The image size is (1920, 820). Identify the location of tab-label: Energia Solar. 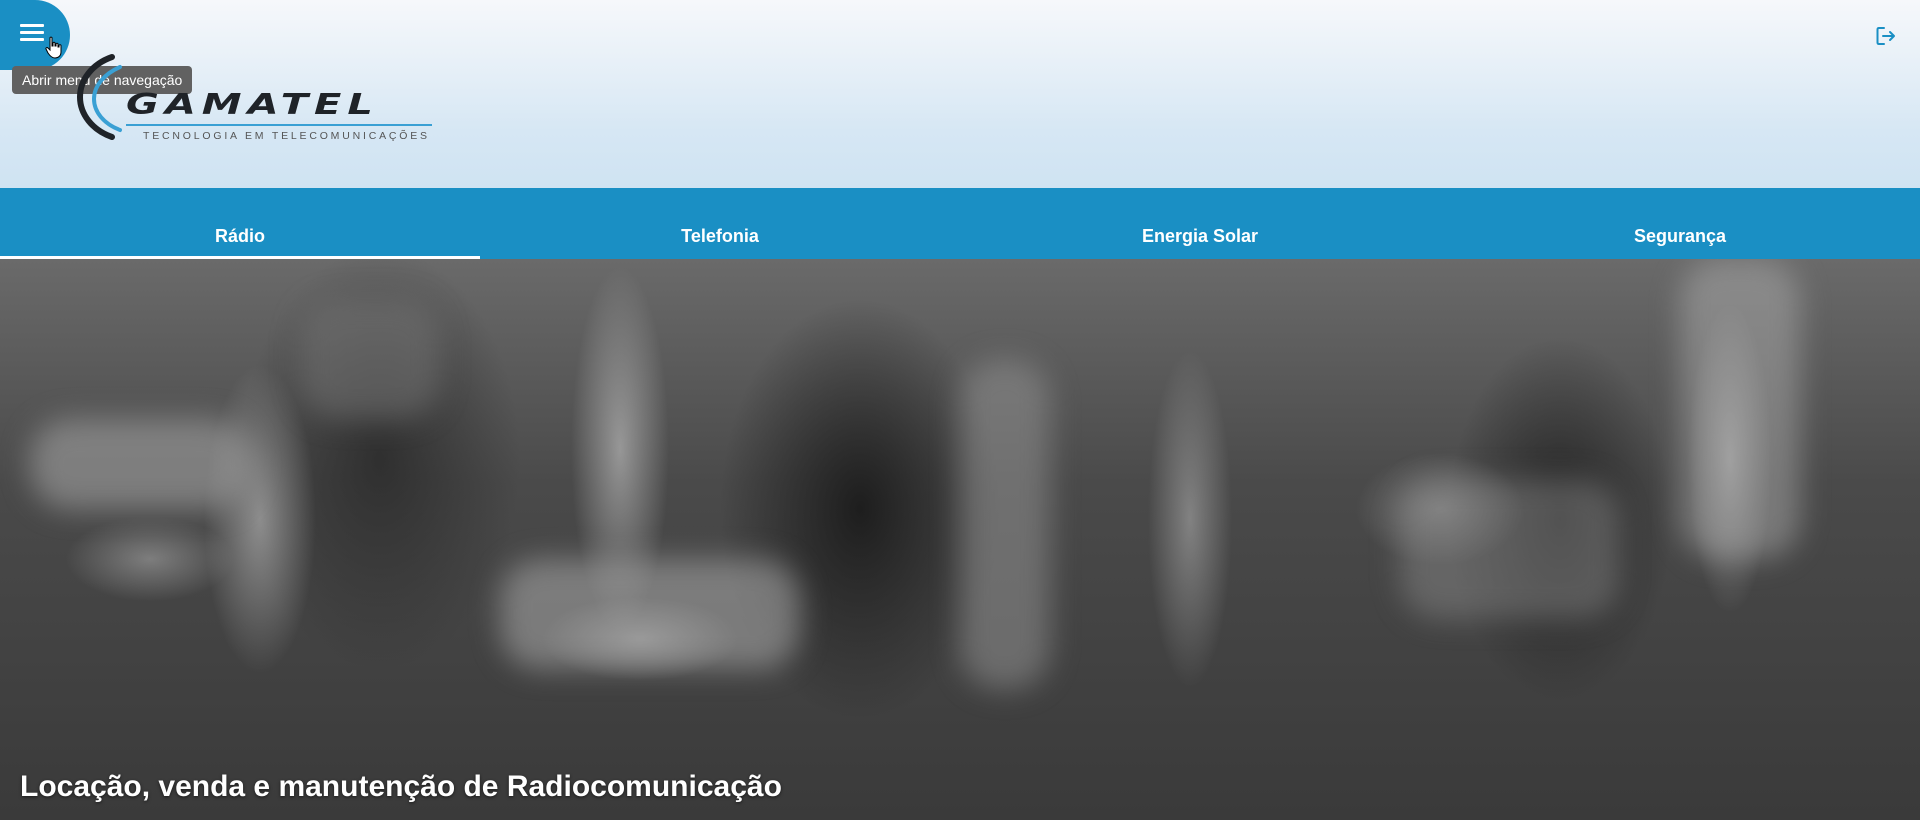
(1200, 236).